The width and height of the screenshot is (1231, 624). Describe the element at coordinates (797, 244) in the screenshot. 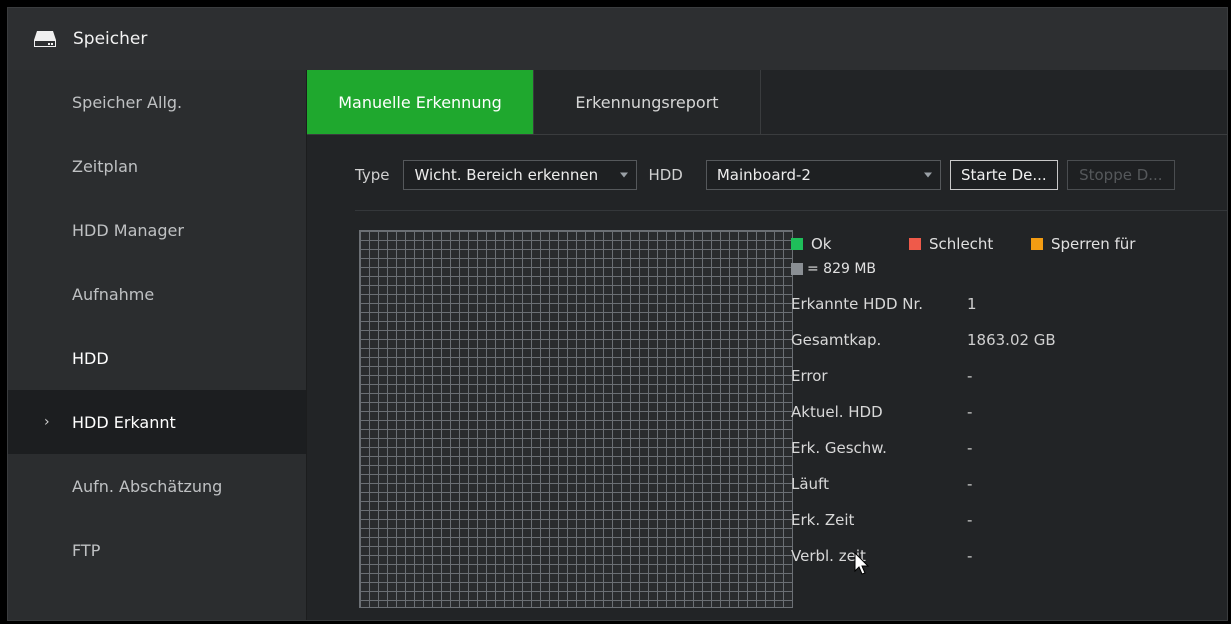

I see `ok-swatch` at that location.